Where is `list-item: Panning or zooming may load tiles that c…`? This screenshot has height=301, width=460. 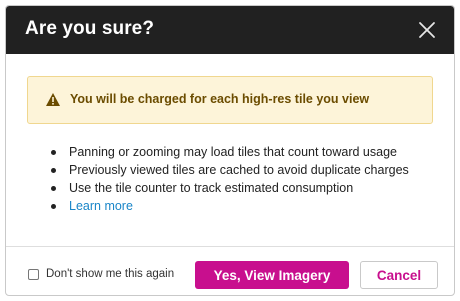
list-item: Panning or zooming may load tiles that c… is located at coordinates (229, 152).